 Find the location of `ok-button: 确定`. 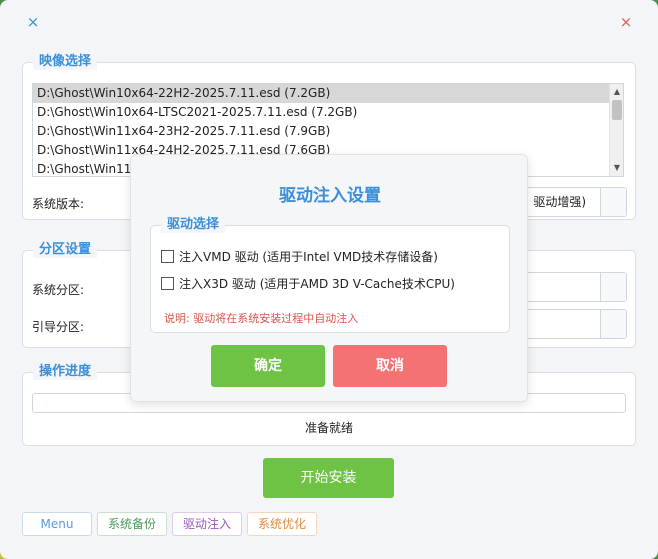

ok-button: 确定 is located at coordinates (268, 366).